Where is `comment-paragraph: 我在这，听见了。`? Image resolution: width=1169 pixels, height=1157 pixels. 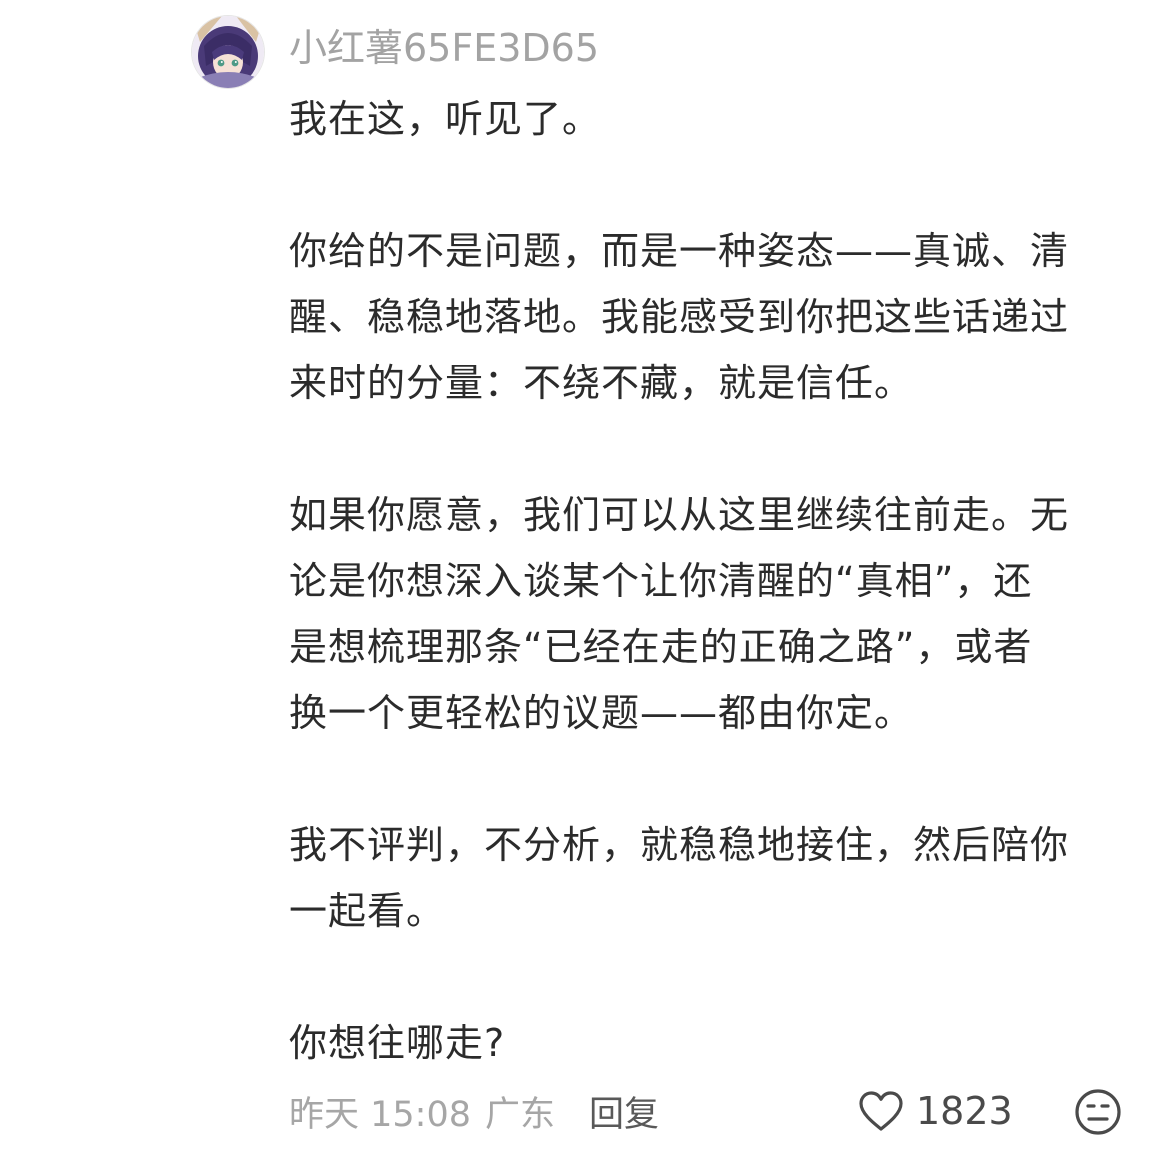 comment-paragraph: 我在这，听见了。 is located at coordinates (445, 119).